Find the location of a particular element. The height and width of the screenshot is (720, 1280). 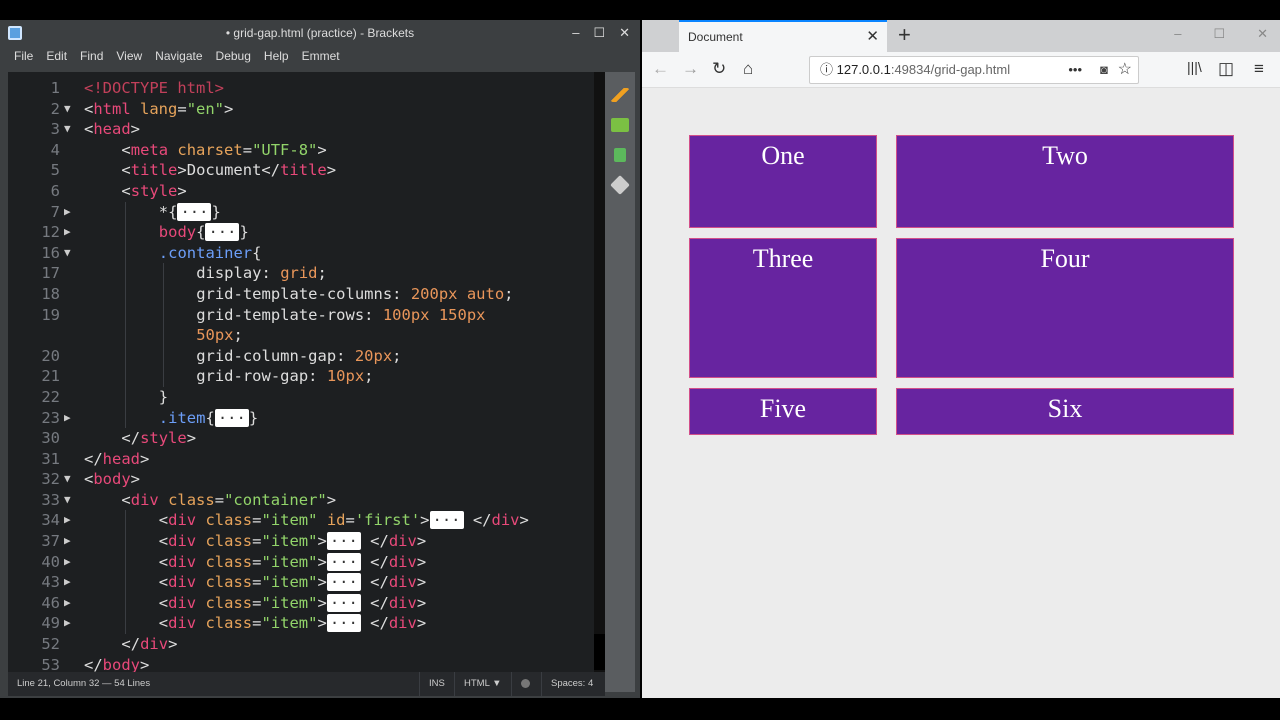

code-token: grid-row-gap: is located at coordinates (261, 376).